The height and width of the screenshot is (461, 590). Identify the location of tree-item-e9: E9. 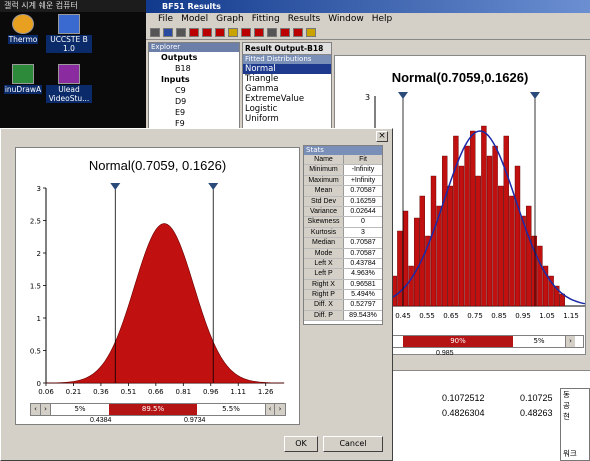
(196, 112).